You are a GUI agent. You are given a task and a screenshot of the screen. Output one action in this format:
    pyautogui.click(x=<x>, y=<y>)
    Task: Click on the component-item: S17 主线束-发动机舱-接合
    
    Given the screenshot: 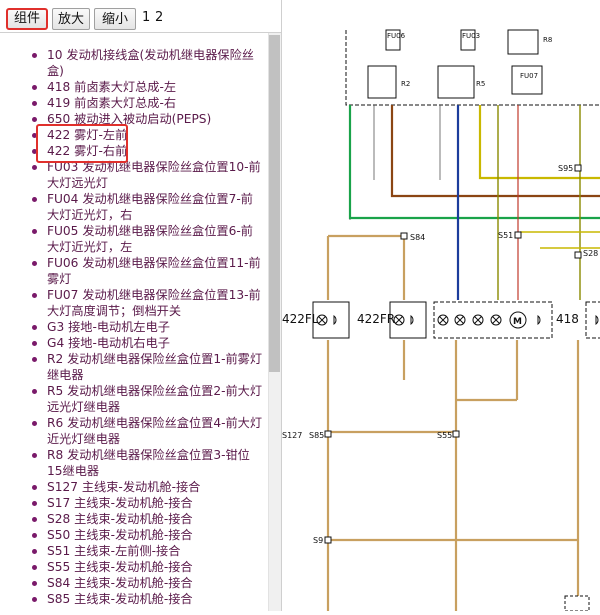 What is the action you would take?
    pyautogui.click(x=148, y=503)
    